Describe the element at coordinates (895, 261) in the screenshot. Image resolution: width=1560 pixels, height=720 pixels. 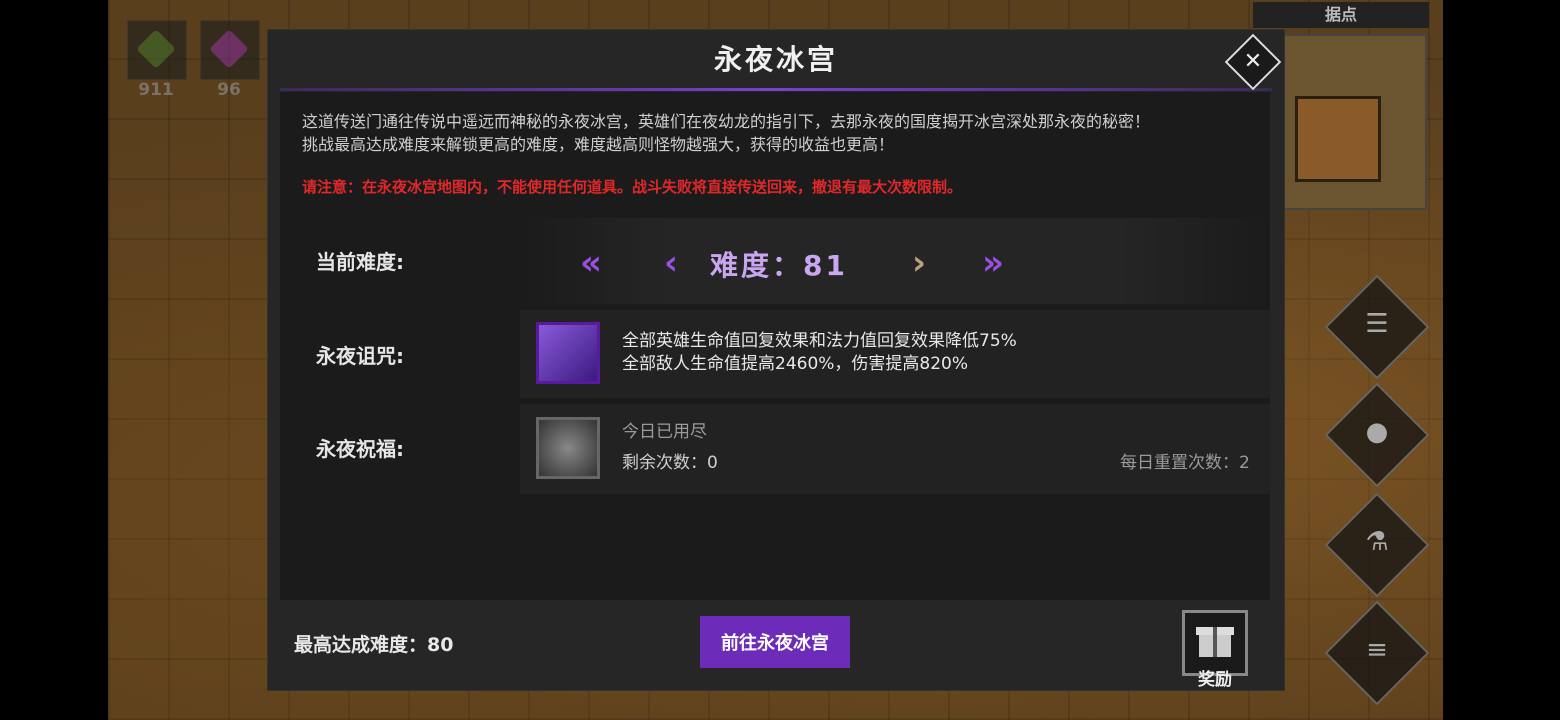
I see `difficulty-selector: « ‹ 难度：81 › »` at that location.